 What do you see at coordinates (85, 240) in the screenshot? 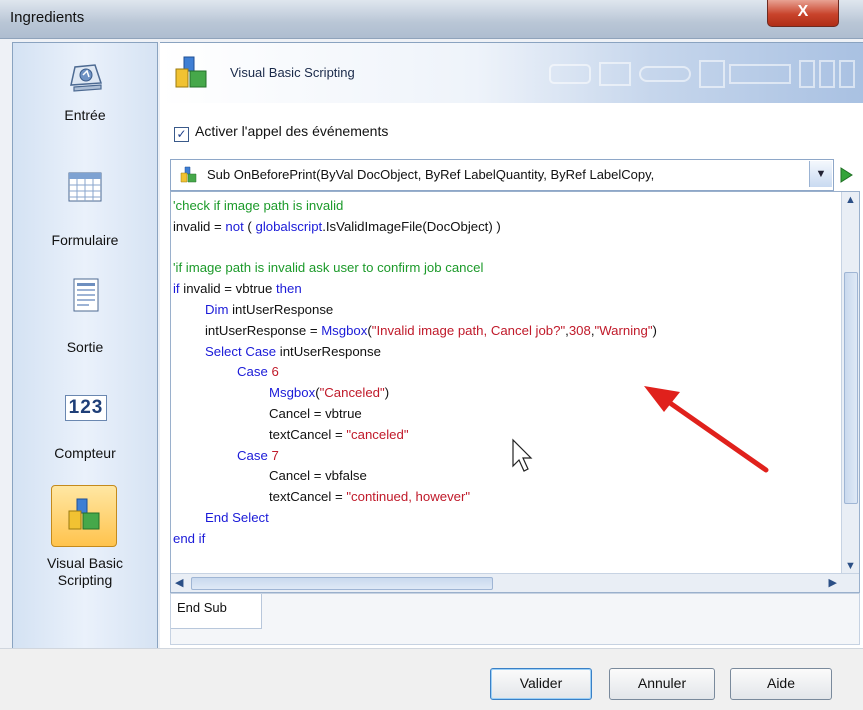
I see `sidebar-item-label: Formulaire` at bounding box center [85, 240].